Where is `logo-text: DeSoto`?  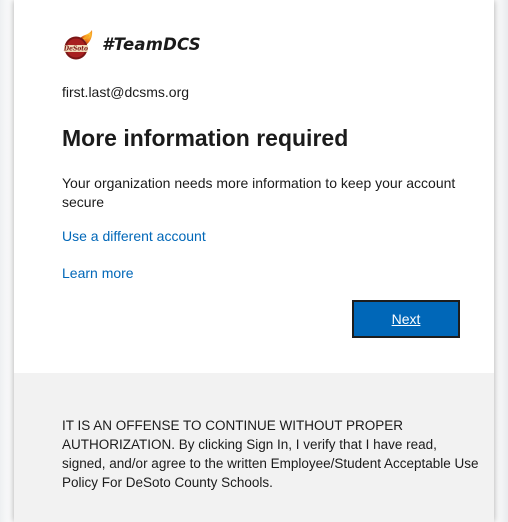 logo-text: DeSoto is located at coordinates (75, 49).